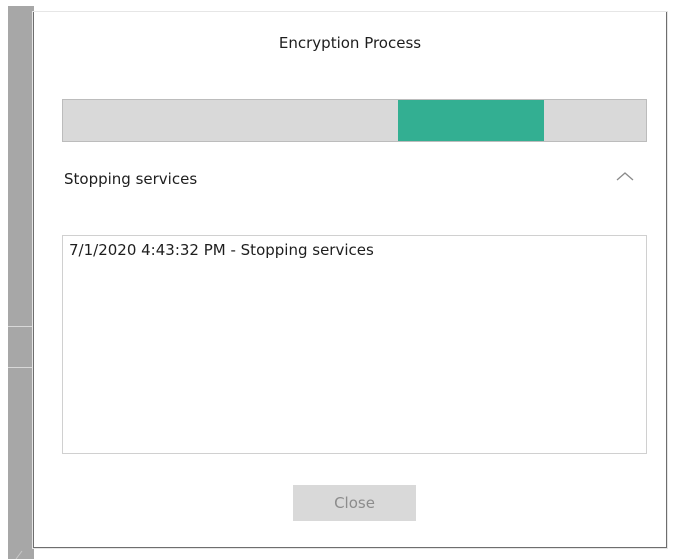  I want to click on chevron-up-icon, so click(625, 176).